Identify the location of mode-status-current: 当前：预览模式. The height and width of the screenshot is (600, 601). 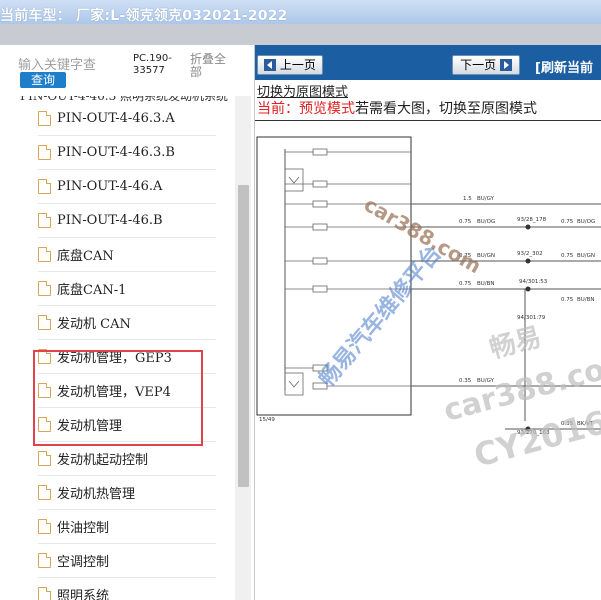
(306, 109).